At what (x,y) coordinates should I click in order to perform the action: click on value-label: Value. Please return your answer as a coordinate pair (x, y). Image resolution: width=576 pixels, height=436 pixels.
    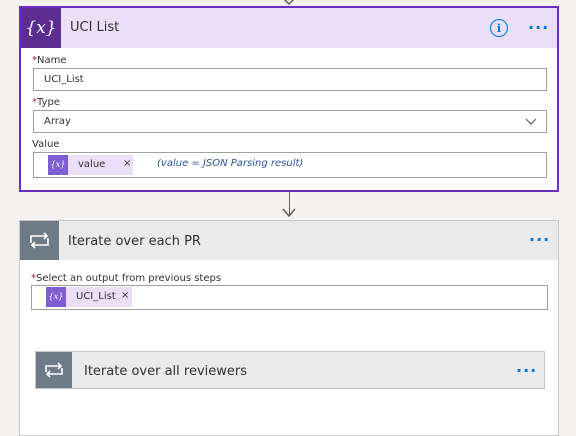
    Looking at the image, I should click on (46, 144).